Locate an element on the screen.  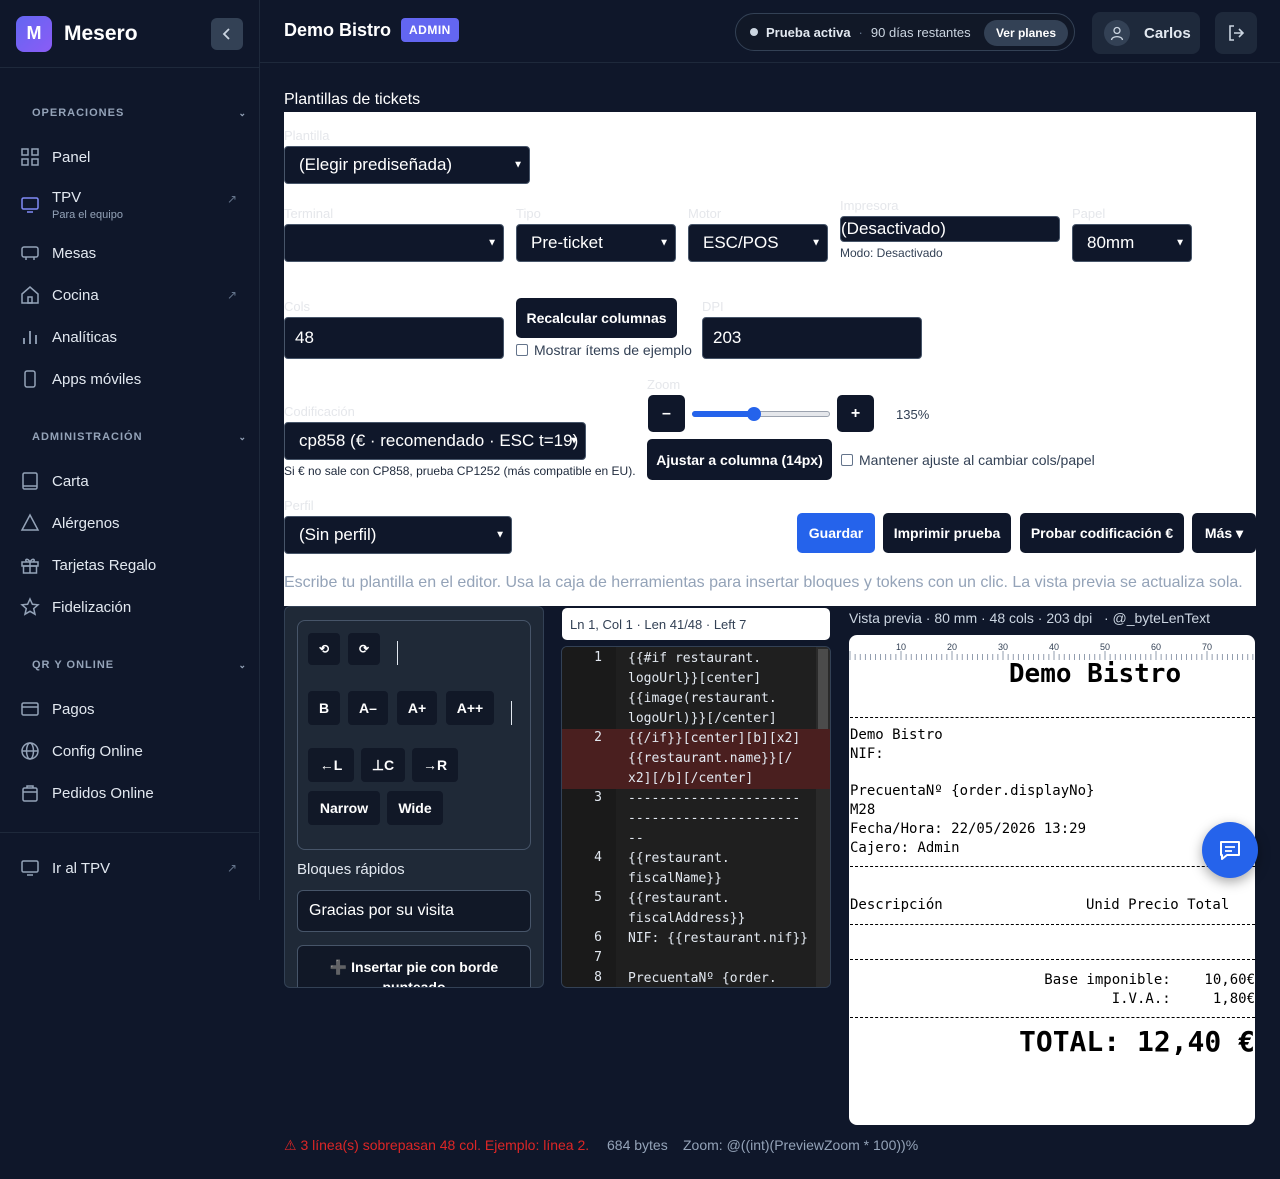
quick-block-input: Gracias por su visita is located at coordinates (414, 911).